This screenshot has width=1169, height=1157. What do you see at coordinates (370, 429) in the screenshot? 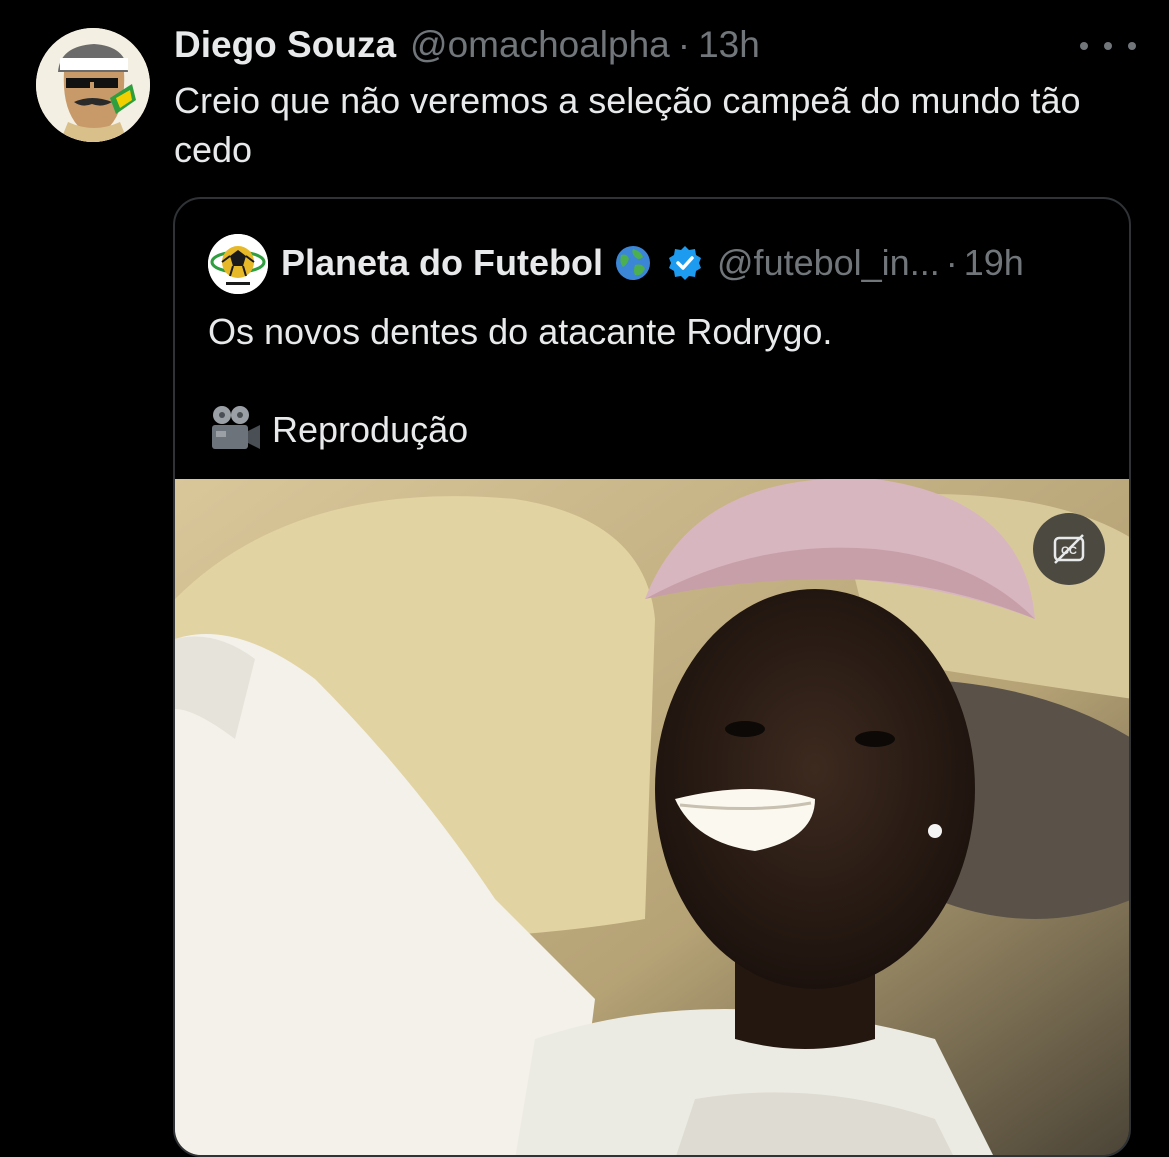
I see `media-source-label: Reprodução` at bounding box center [370, 429].